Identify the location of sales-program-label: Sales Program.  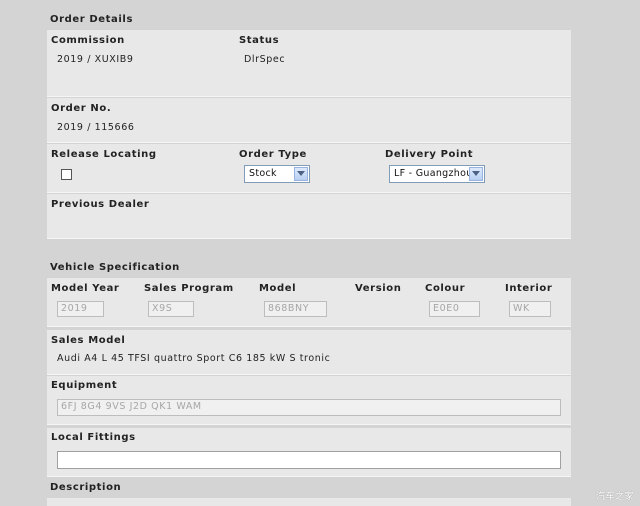
(189, 288).